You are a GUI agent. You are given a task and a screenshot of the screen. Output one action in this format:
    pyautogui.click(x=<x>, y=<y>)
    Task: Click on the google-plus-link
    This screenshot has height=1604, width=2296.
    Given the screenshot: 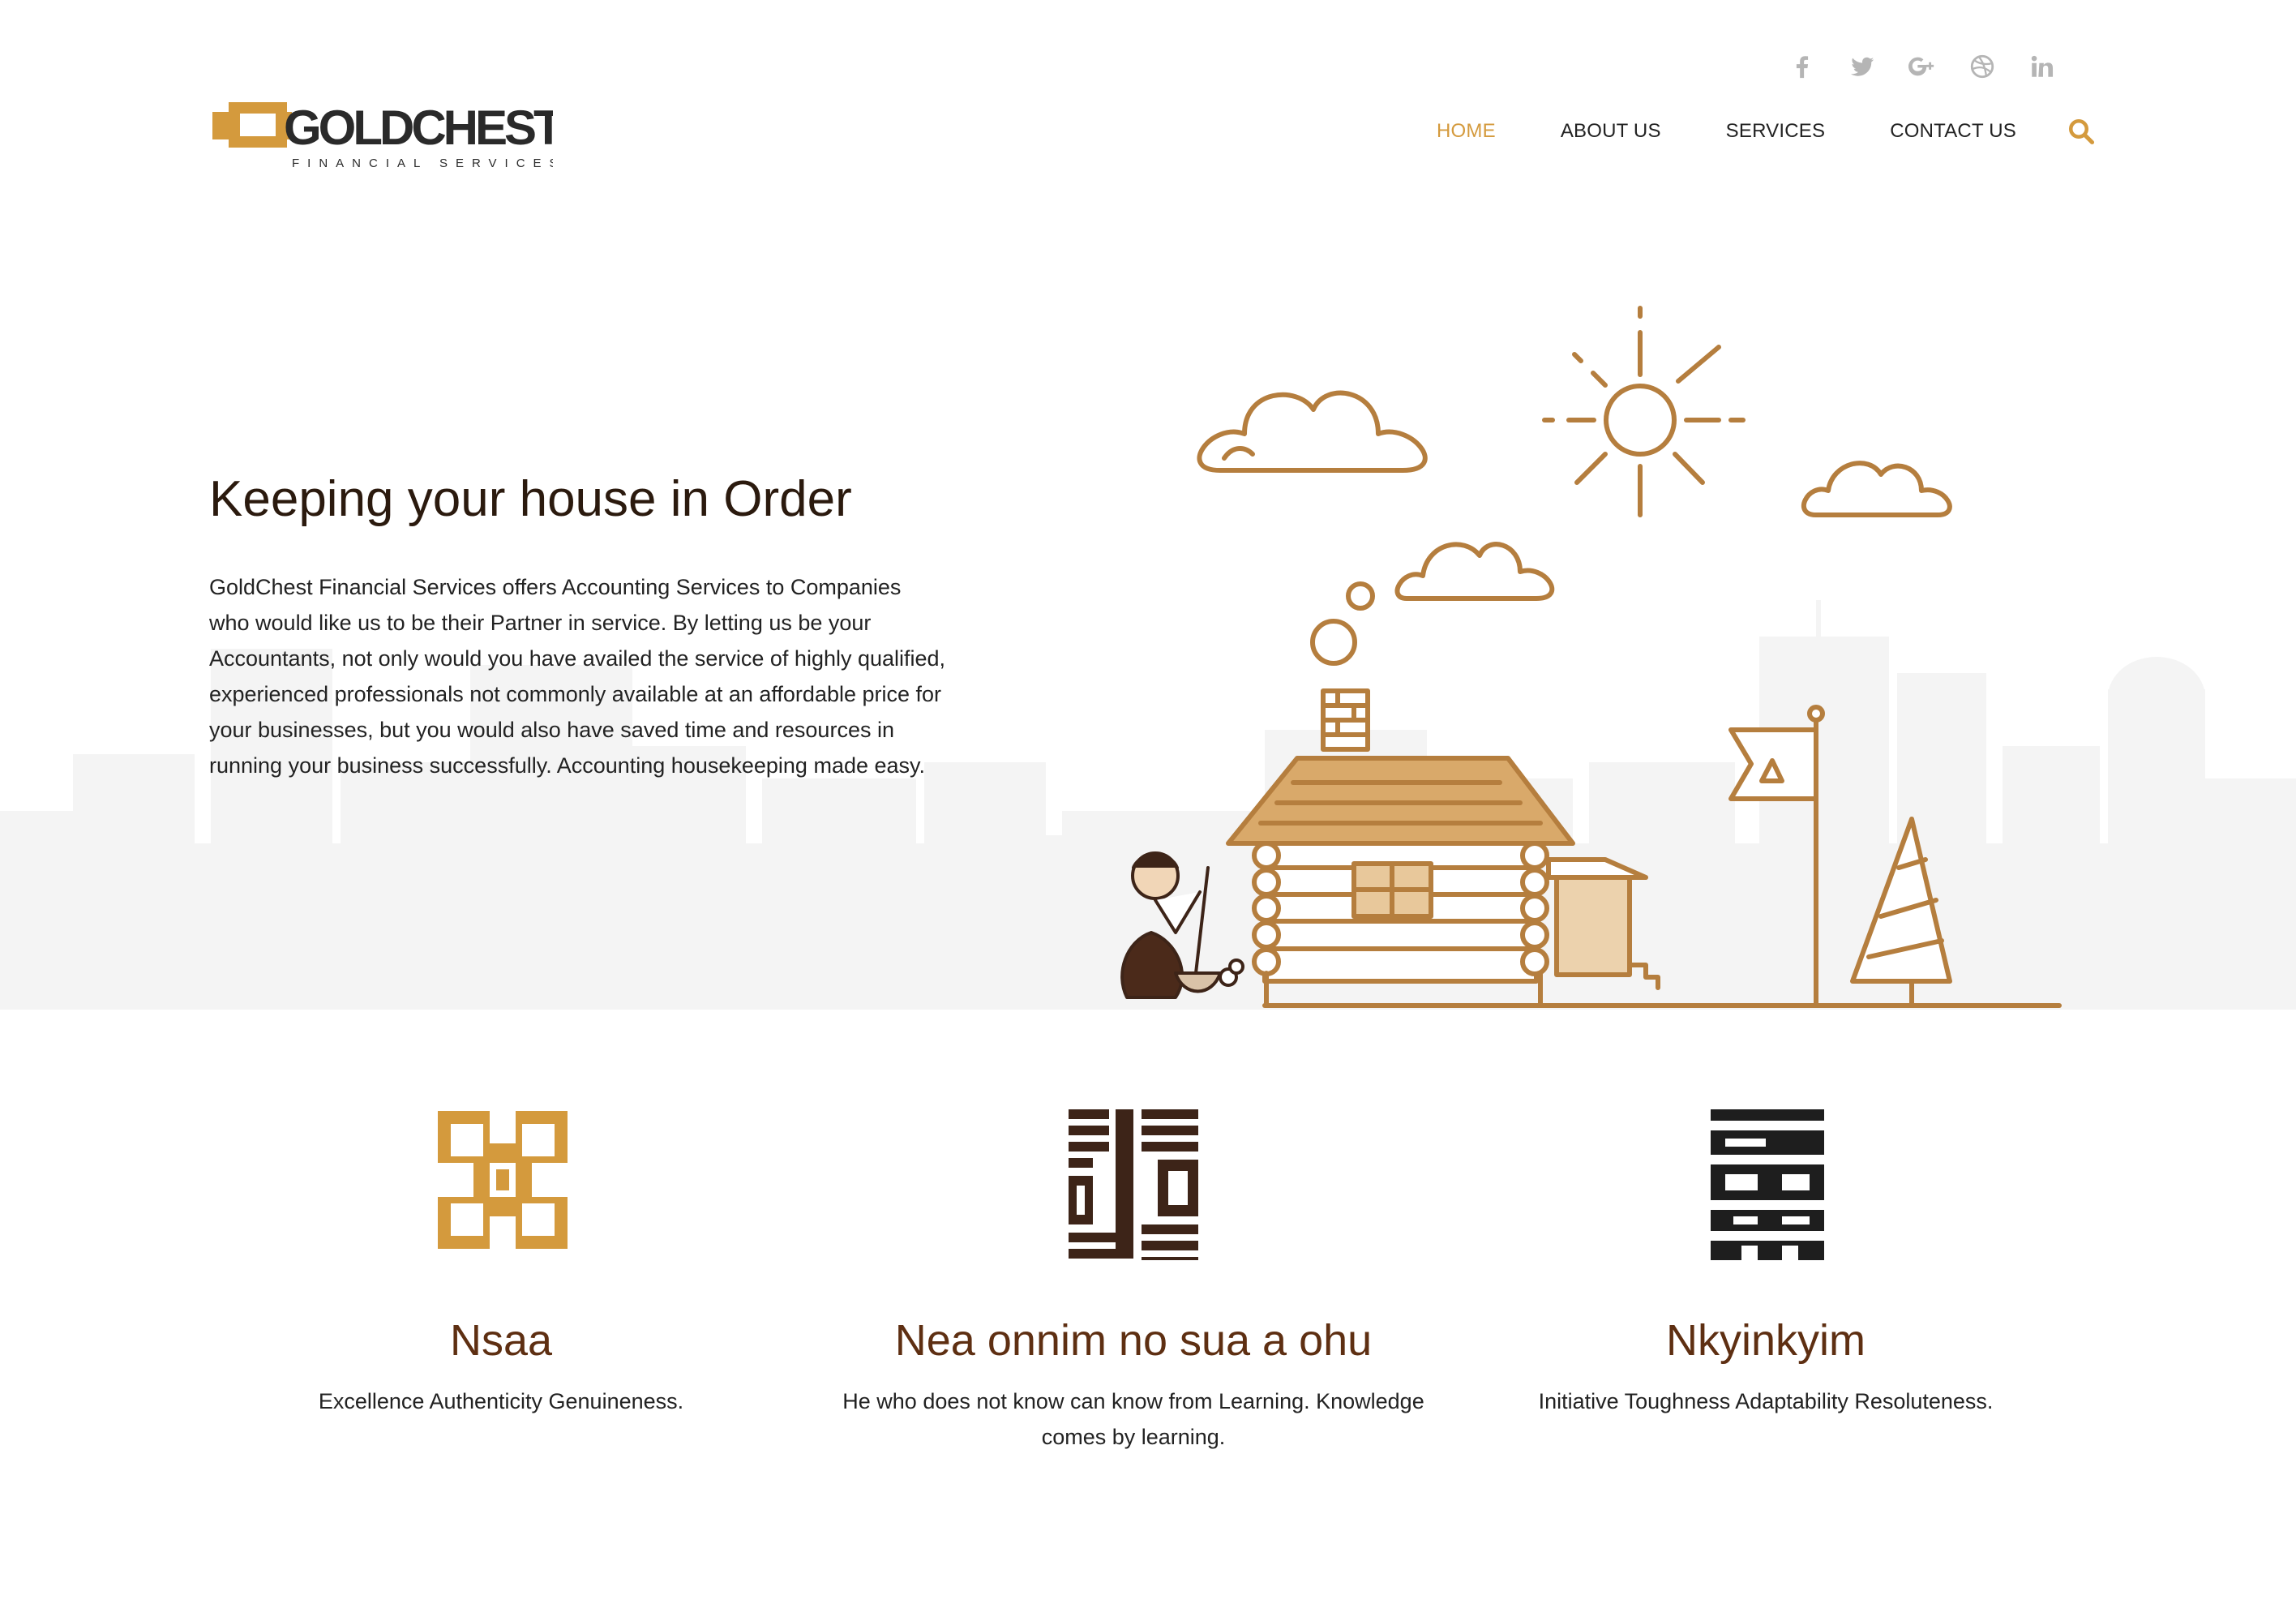 What is the action you would take?
    pyautogui.click(x=1923, y=67)
    